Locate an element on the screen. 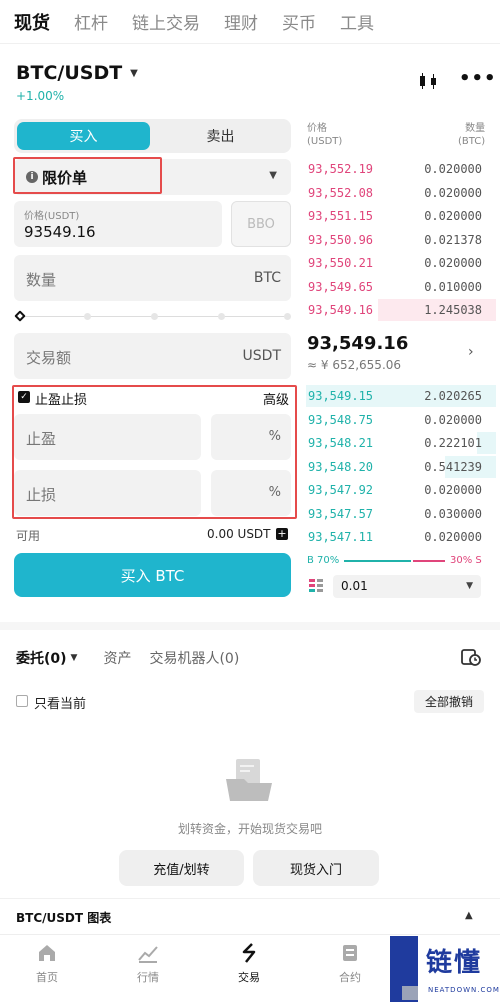 This screenshot has width=500, height=1004. nav-tab-margin: 杠杆 is located at coordinates (91, 21).